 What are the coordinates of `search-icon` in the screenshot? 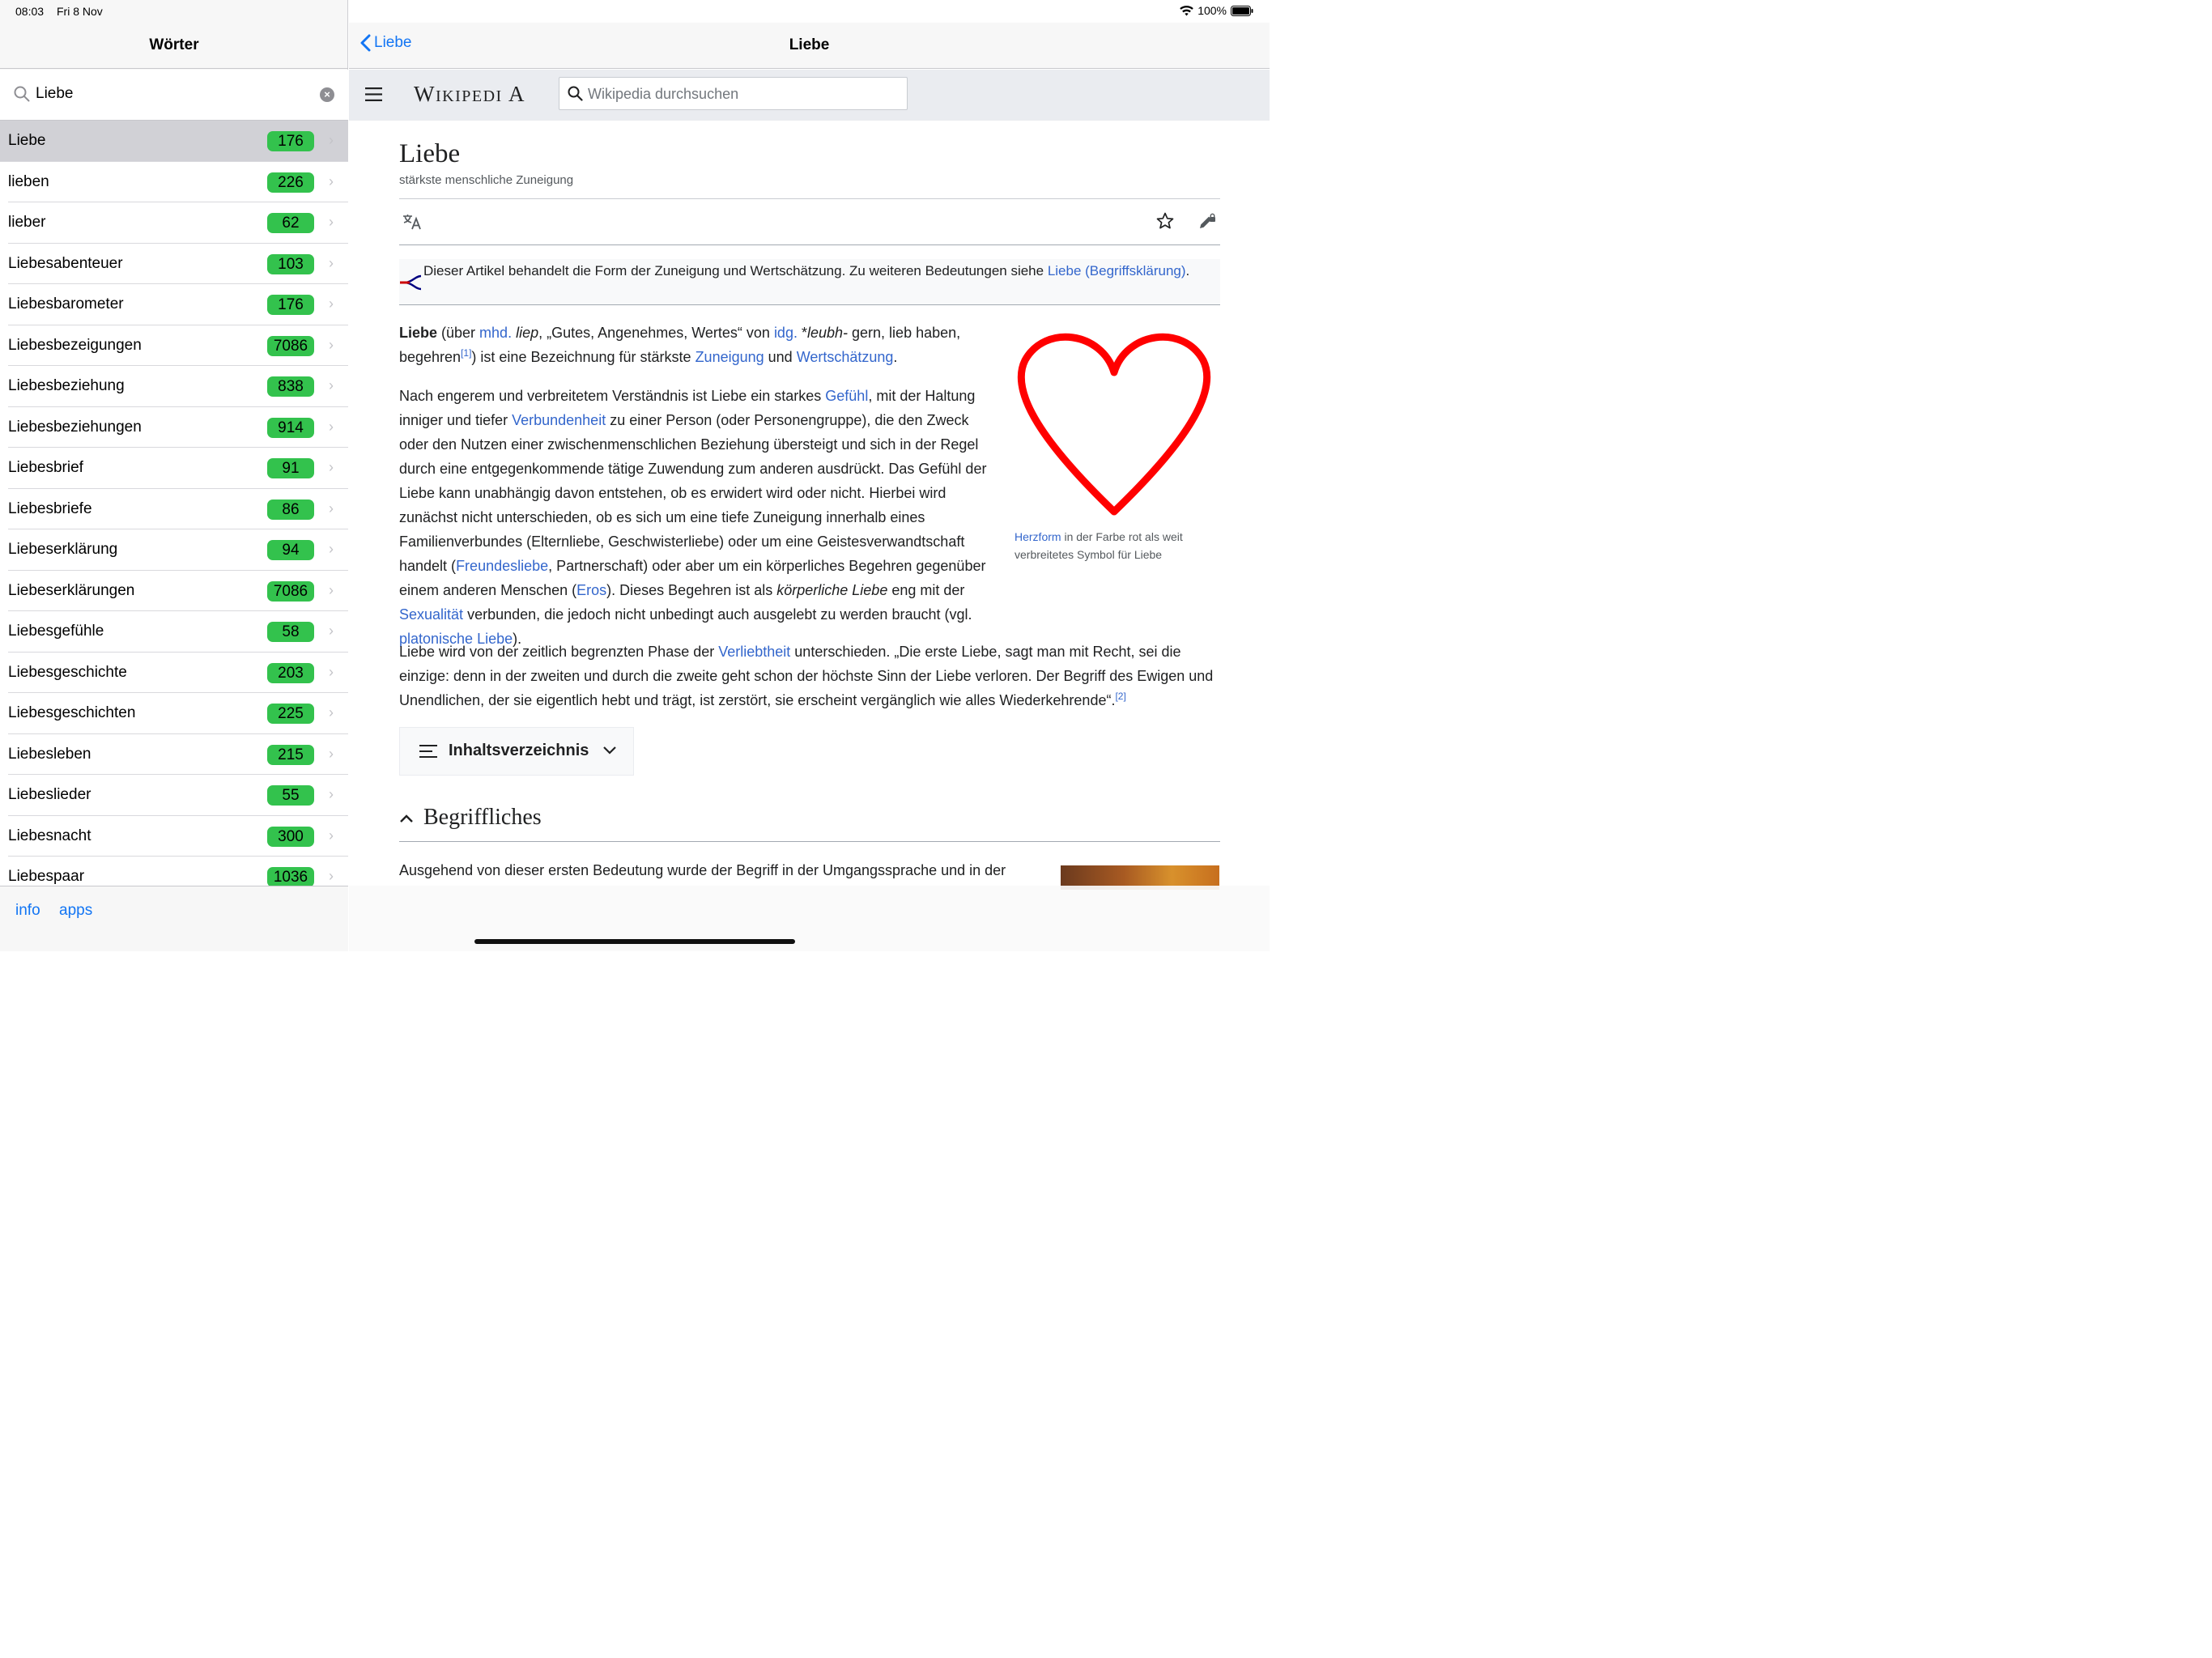 It's located at (22, 94).